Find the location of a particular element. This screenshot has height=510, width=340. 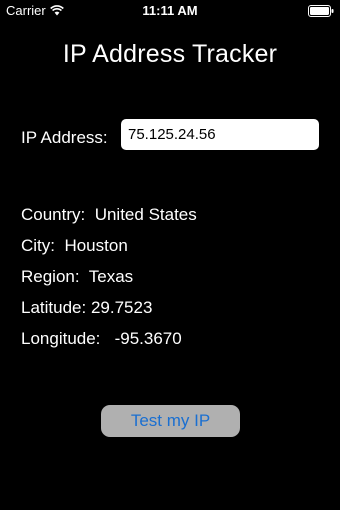

city-value: Houston is located at coordinates (96, 245).